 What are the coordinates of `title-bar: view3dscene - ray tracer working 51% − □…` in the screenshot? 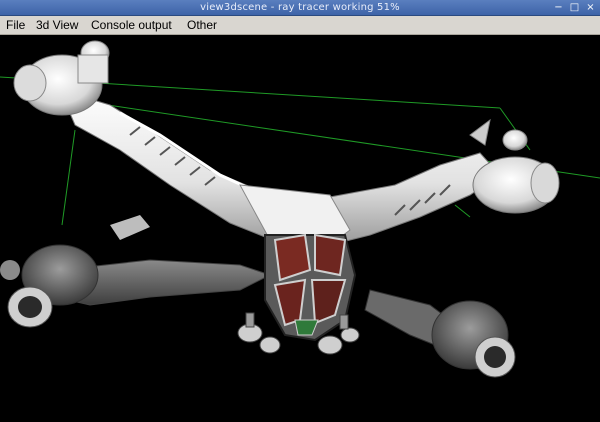 It's located at (300, 8).